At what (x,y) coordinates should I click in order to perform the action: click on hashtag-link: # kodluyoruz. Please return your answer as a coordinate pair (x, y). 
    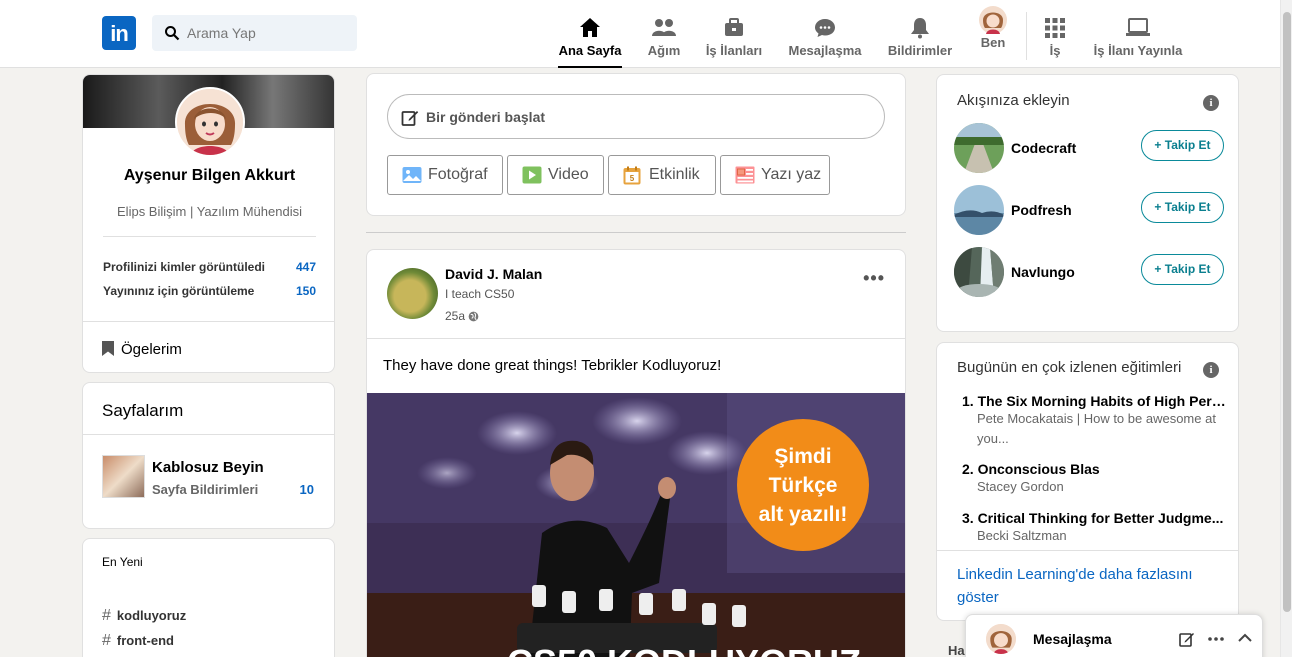
    Looking at the image, I should click on (144, 616).